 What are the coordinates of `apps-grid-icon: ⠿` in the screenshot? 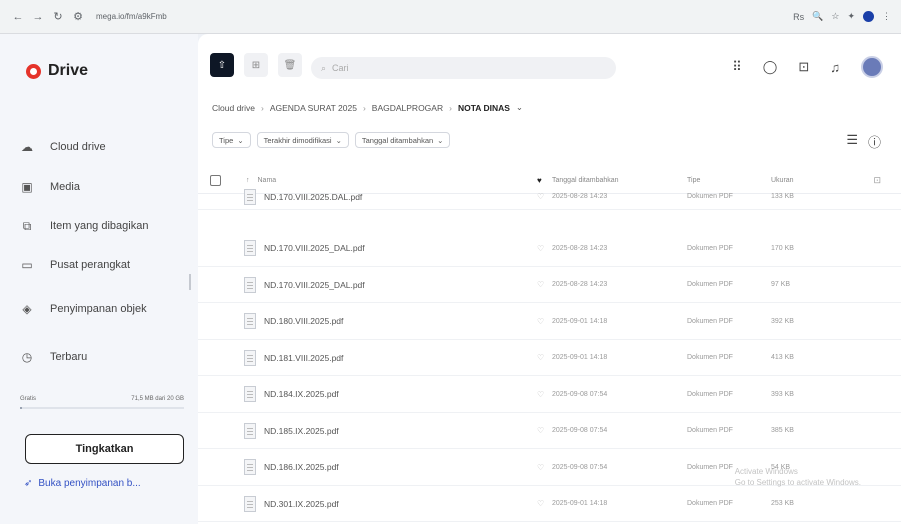 It's located at (737, 67).